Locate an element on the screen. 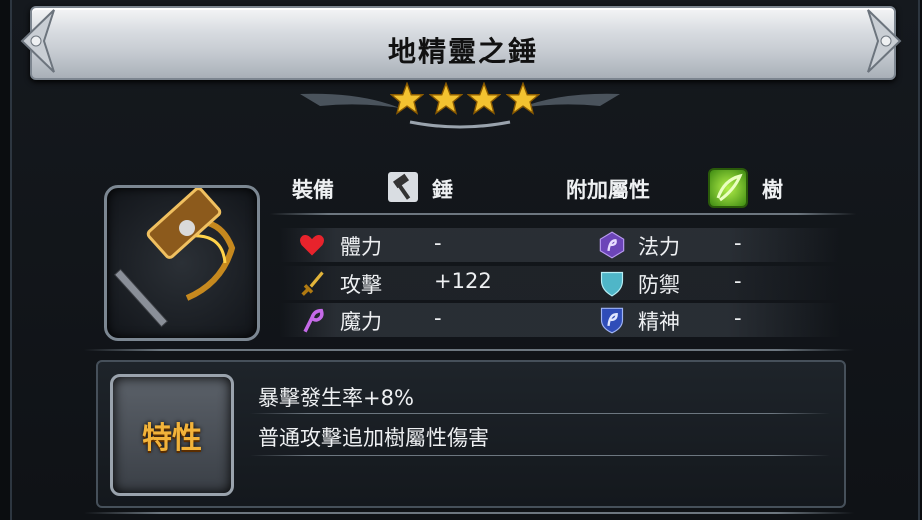 The height and width of the screenshot is (520, 922). stat-label-spirit: 精神 is located at coordinates (659, 322).